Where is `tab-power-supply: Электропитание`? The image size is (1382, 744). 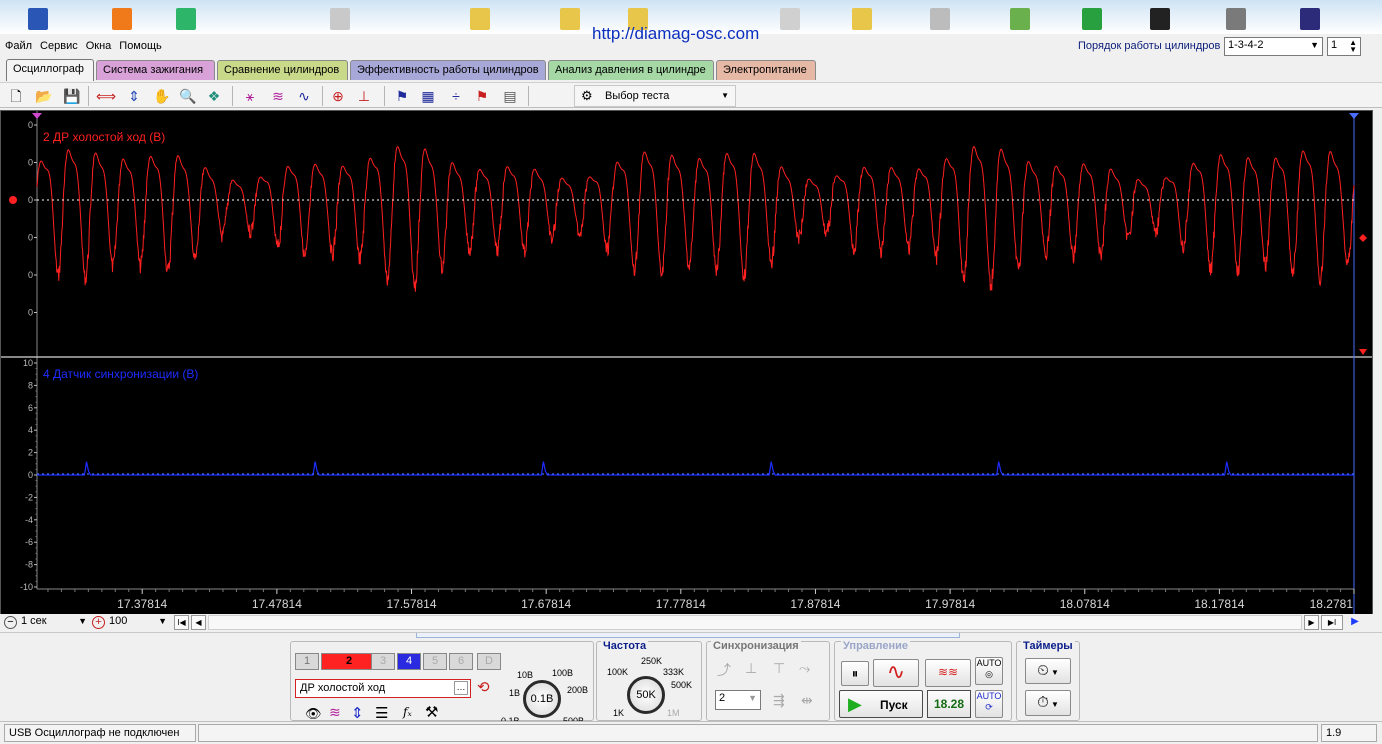
tab-power-supply: Электропитание is located at coordinates (766, 70).